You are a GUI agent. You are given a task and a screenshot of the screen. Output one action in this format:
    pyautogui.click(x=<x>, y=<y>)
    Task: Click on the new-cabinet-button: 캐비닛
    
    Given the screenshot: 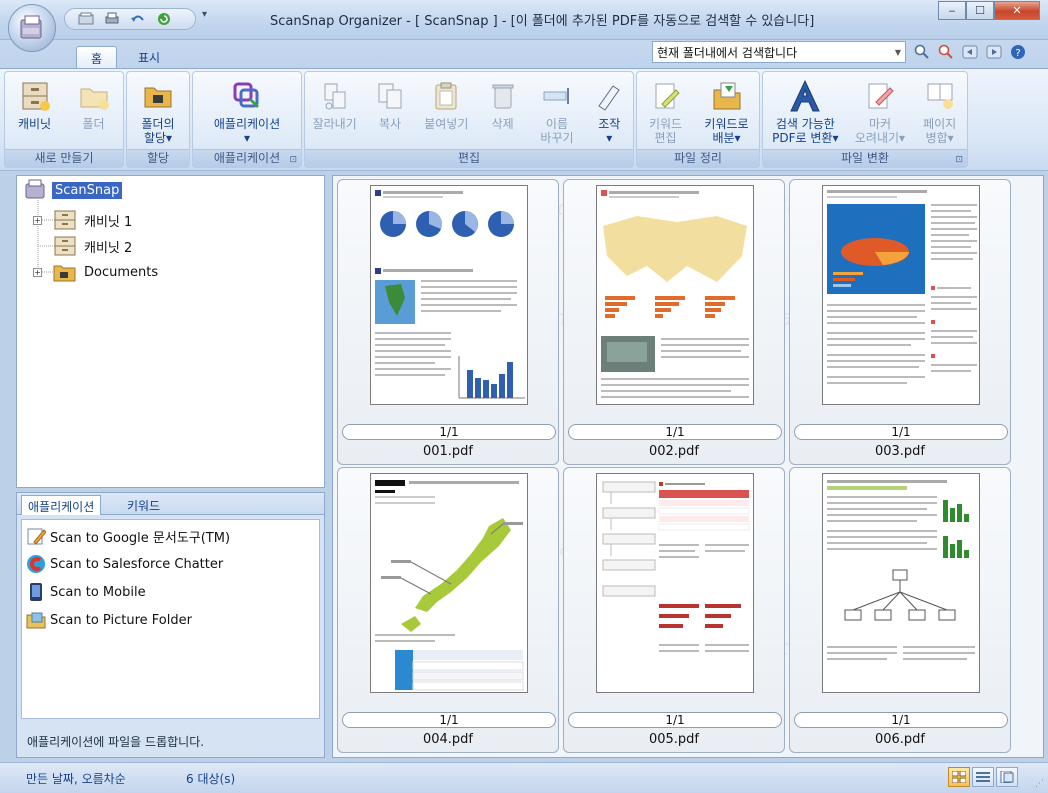 What is the action you would take?
    pyautogui.click(x=35, y=112)
    